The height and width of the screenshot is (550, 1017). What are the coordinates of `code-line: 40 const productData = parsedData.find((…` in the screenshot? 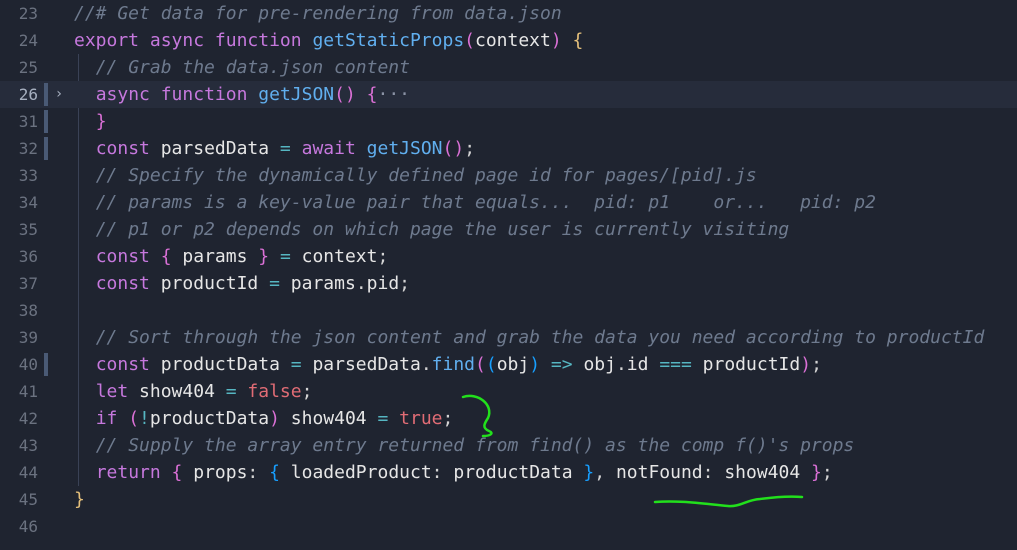 It's located at (508, 364).